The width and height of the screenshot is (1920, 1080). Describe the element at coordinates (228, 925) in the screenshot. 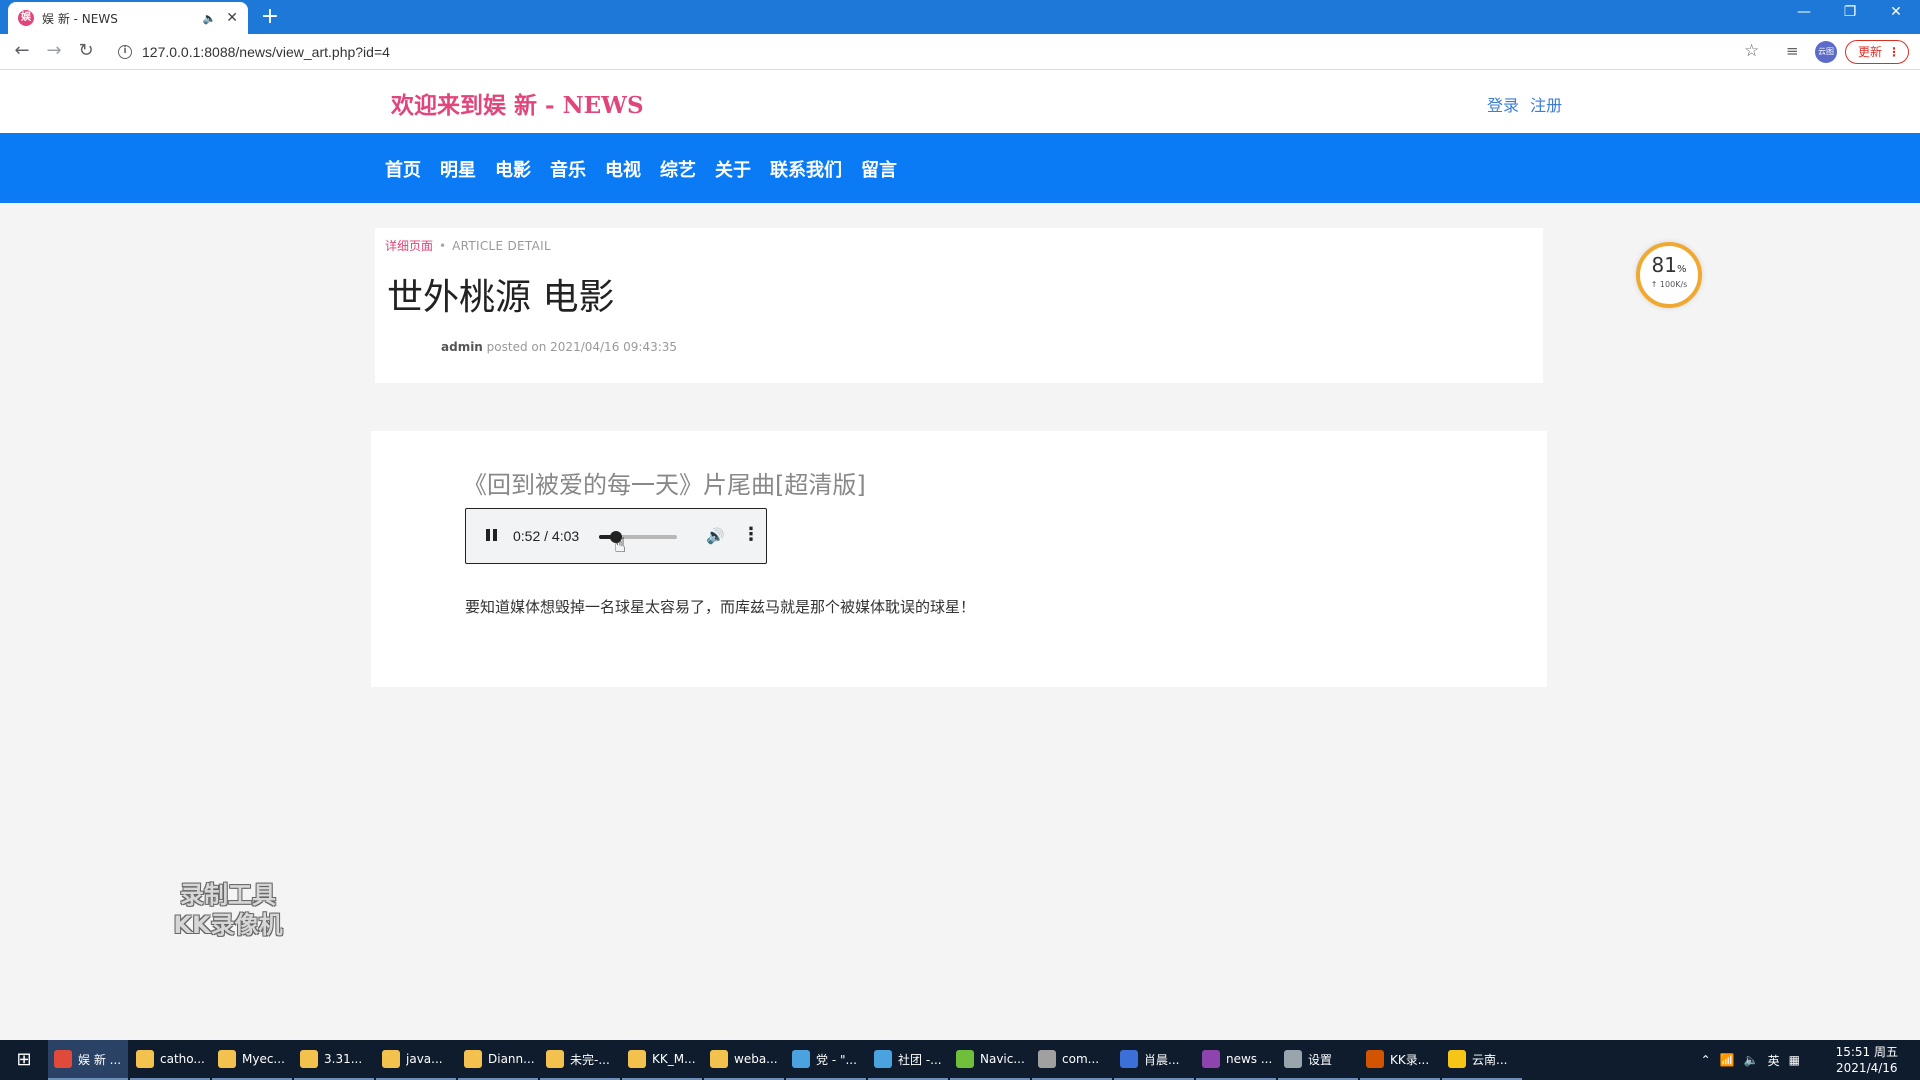

I see `watermark-line-2: KK录像机` at that location.